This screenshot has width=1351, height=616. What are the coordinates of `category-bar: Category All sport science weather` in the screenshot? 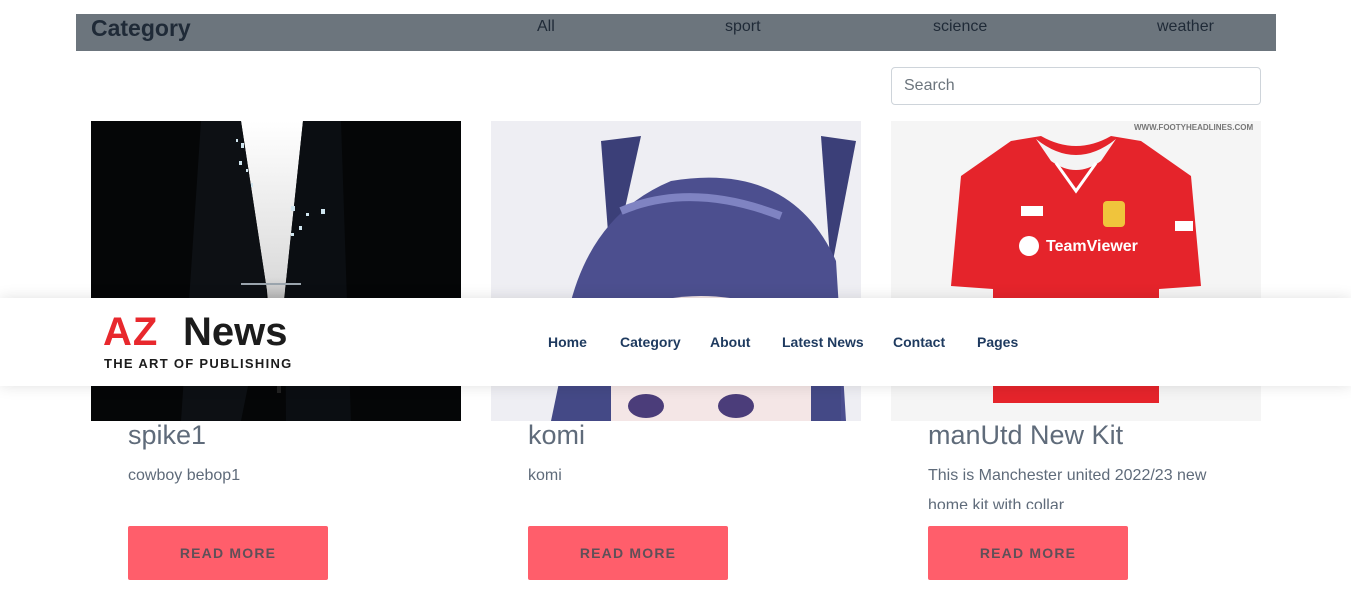 It's located at (676, 32).